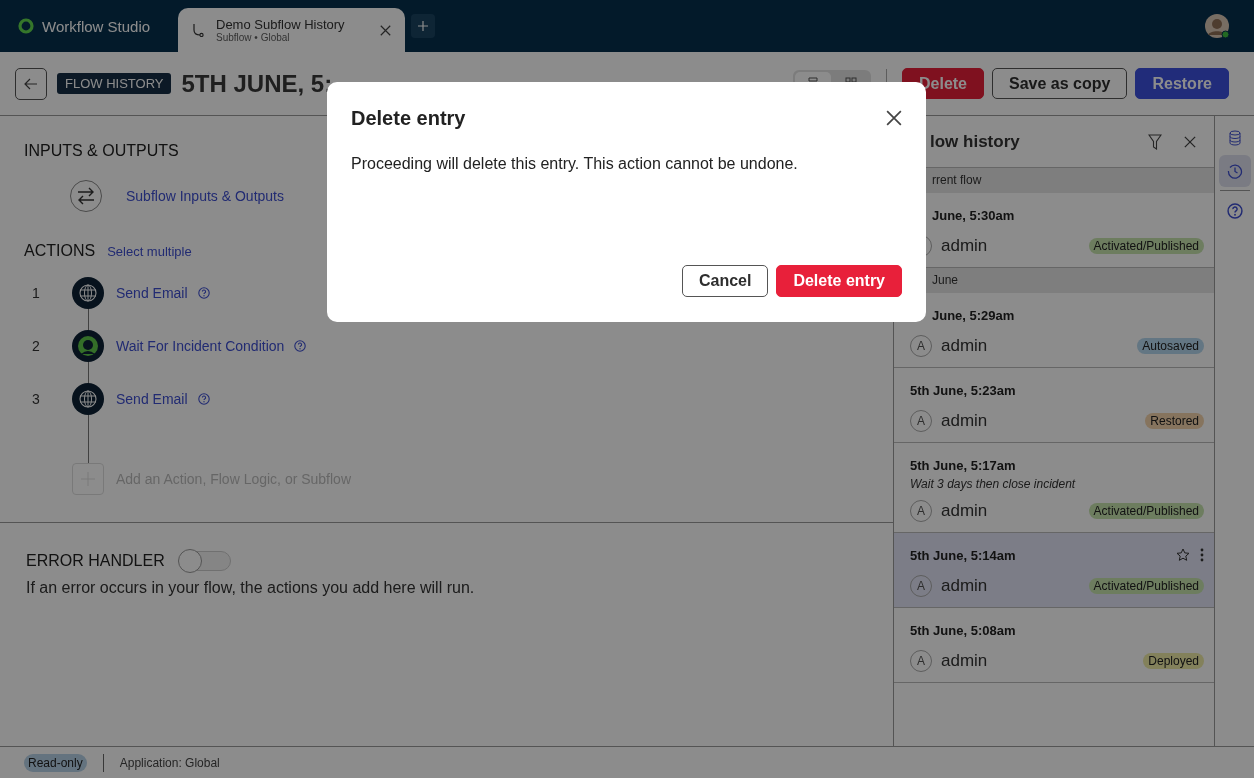 The width and height of the screenshot is (1254, 778). I want to click on dialog-title: Delete entry, so click(408, 118).